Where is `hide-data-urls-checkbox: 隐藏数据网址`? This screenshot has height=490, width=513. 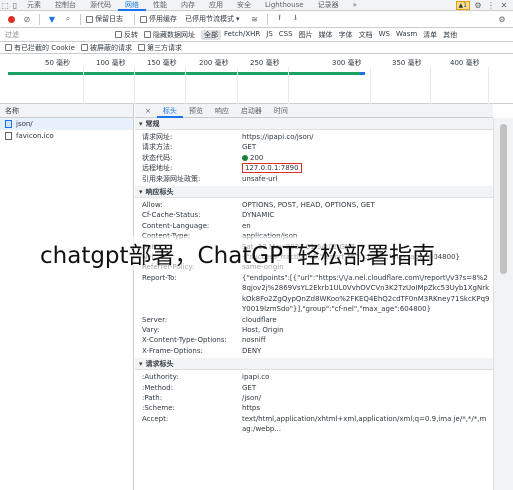 hide-data-urls-checkbox: 隐藏数据网址 is located at coordinates (169, 35).